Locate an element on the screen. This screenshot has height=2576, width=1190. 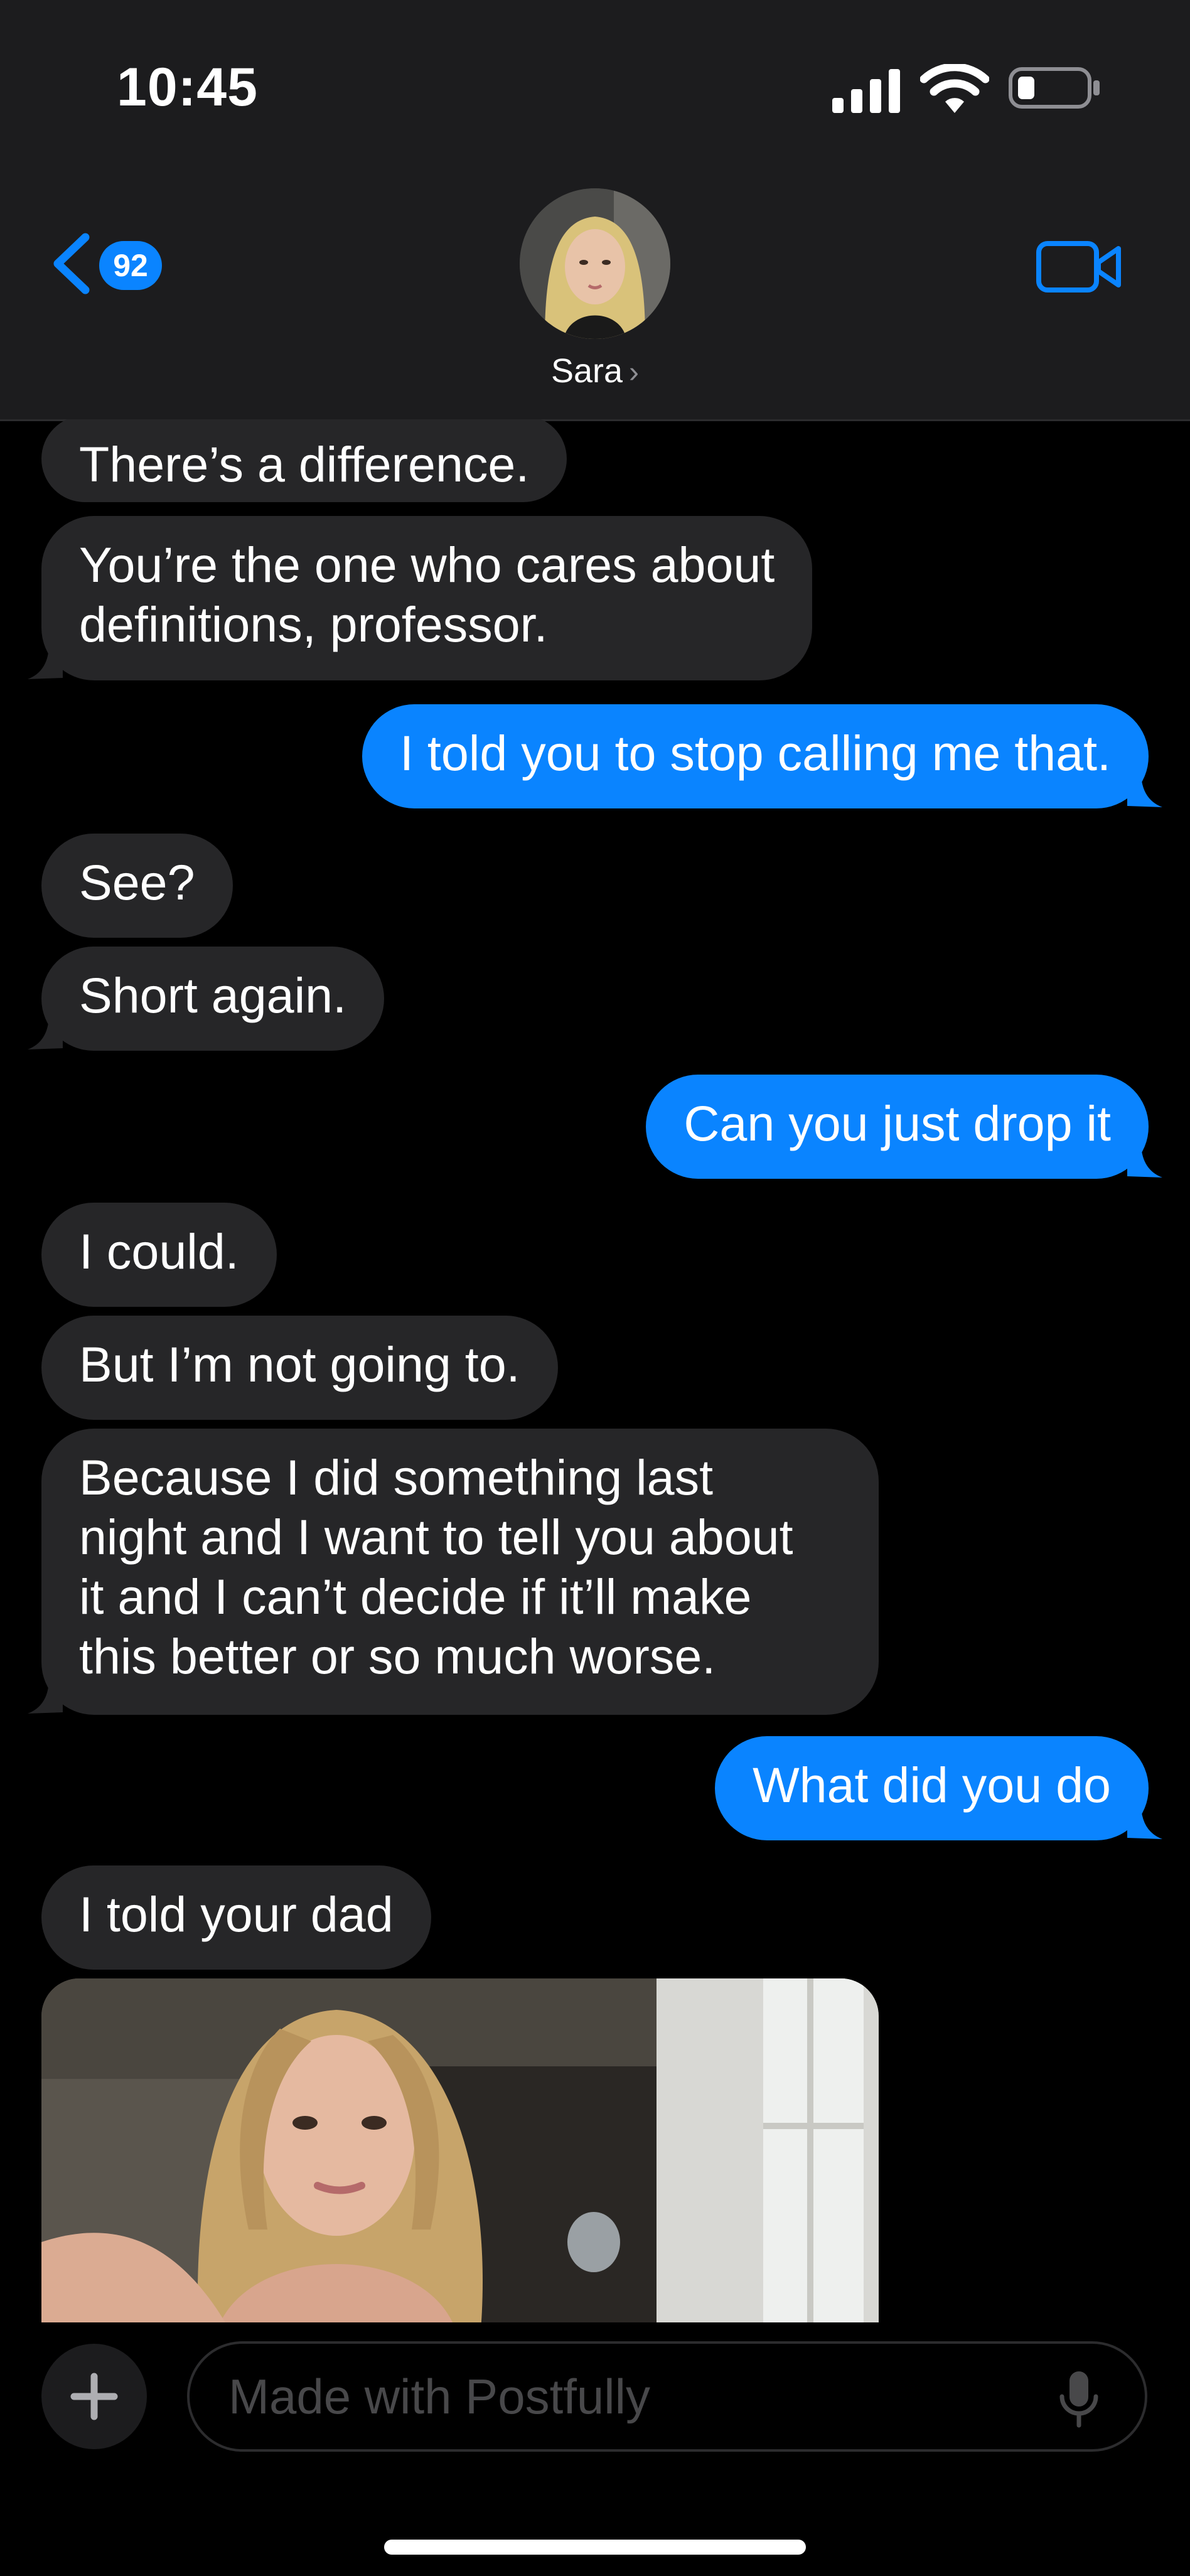
photo-attachment is located at coordinates (460, 2150).